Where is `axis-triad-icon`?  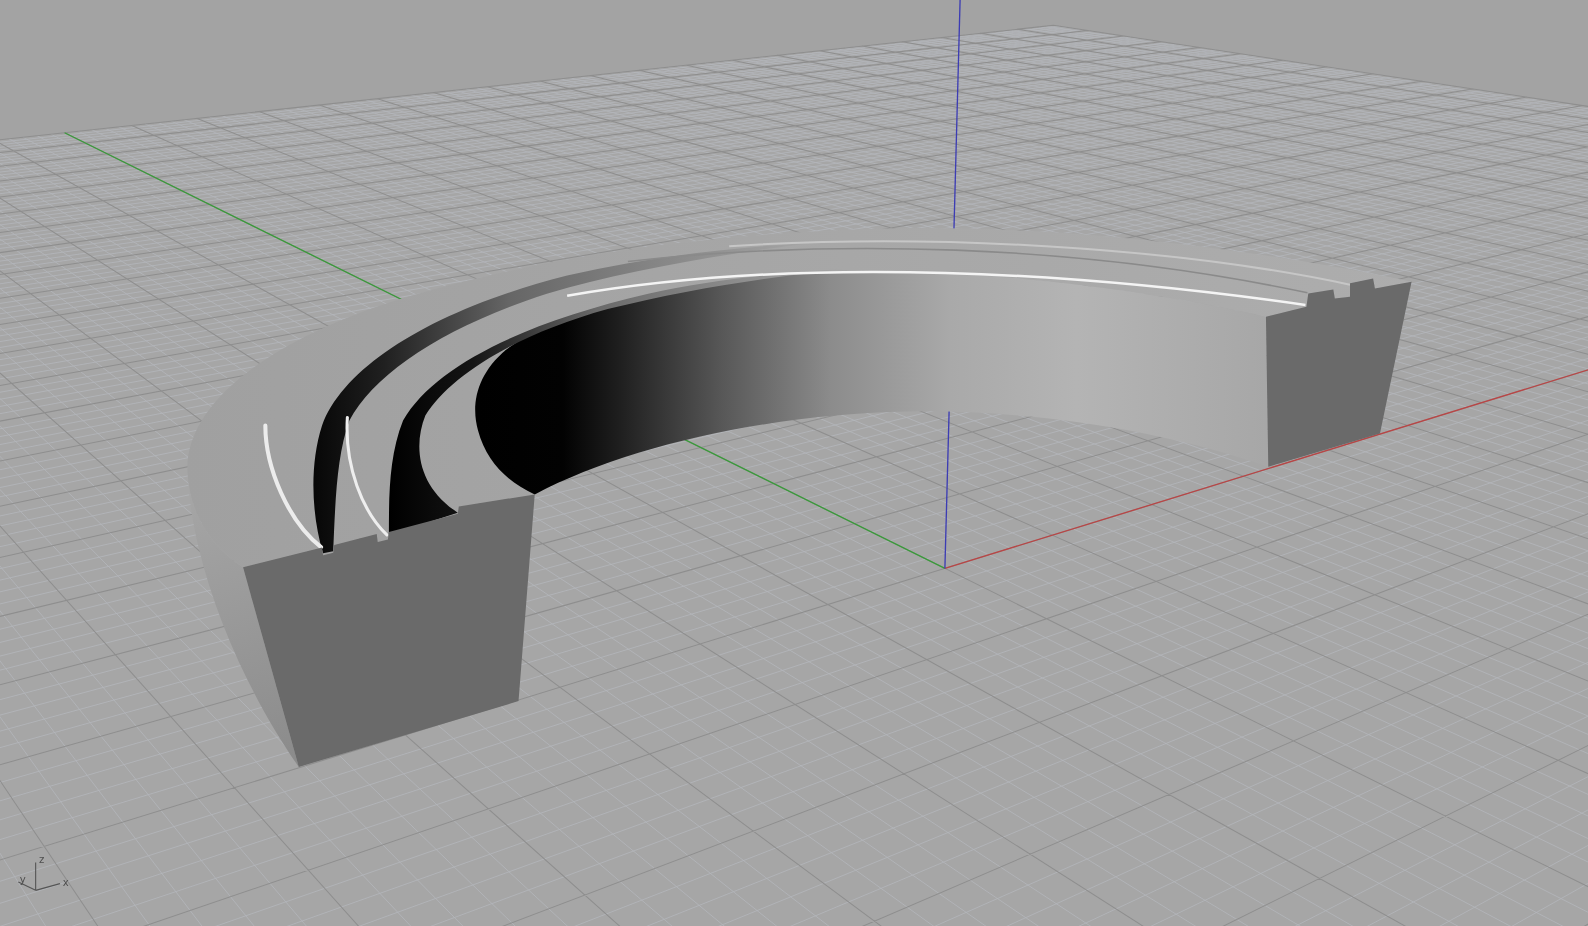
axis-triad-icon is located at coordinates (39, 876).